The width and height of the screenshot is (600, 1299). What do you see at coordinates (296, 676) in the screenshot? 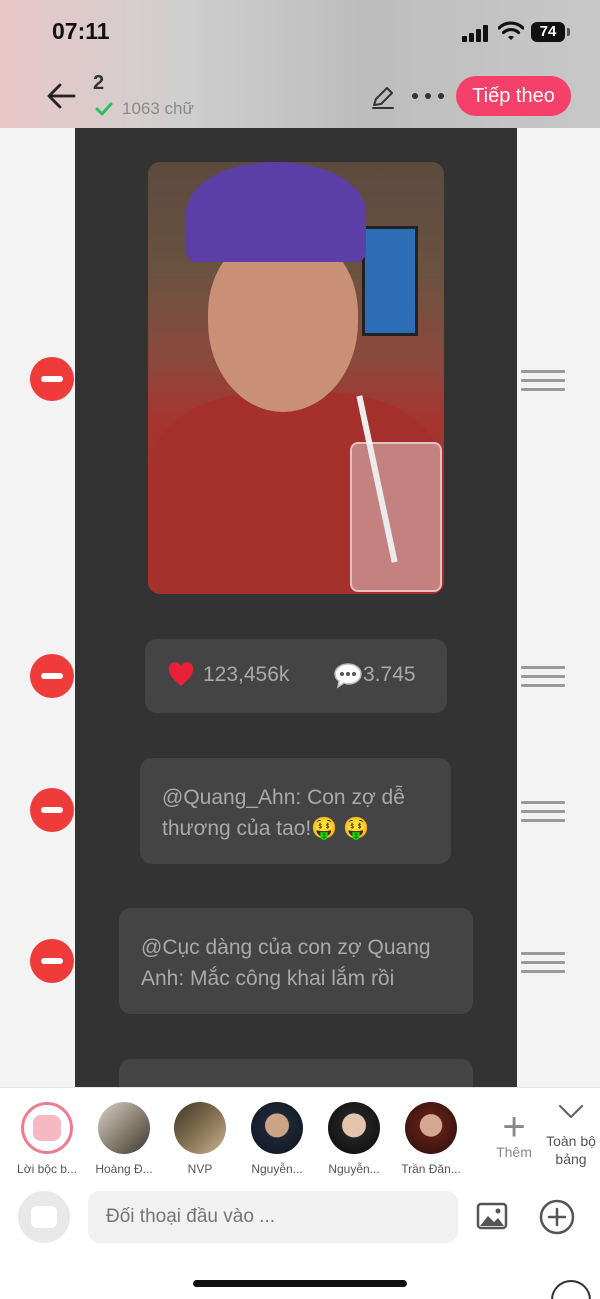
I see `stats-card: 123,456k 3.745` at bounding box center [296, 676].